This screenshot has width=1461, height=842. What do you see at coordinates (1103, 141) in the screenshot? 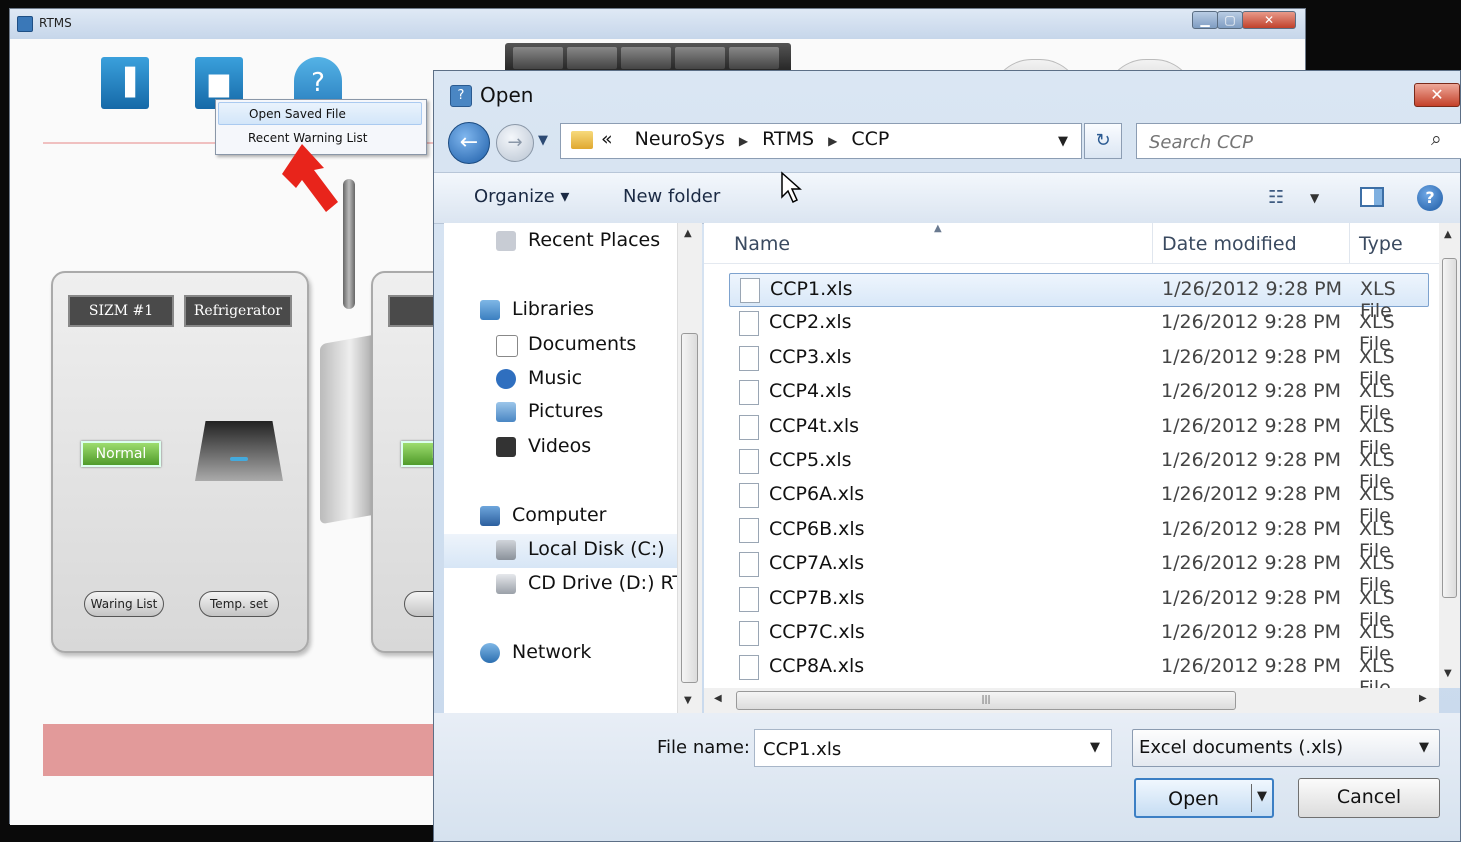
I see `refresh-button: ↻` at bounding box center [1103, 141].